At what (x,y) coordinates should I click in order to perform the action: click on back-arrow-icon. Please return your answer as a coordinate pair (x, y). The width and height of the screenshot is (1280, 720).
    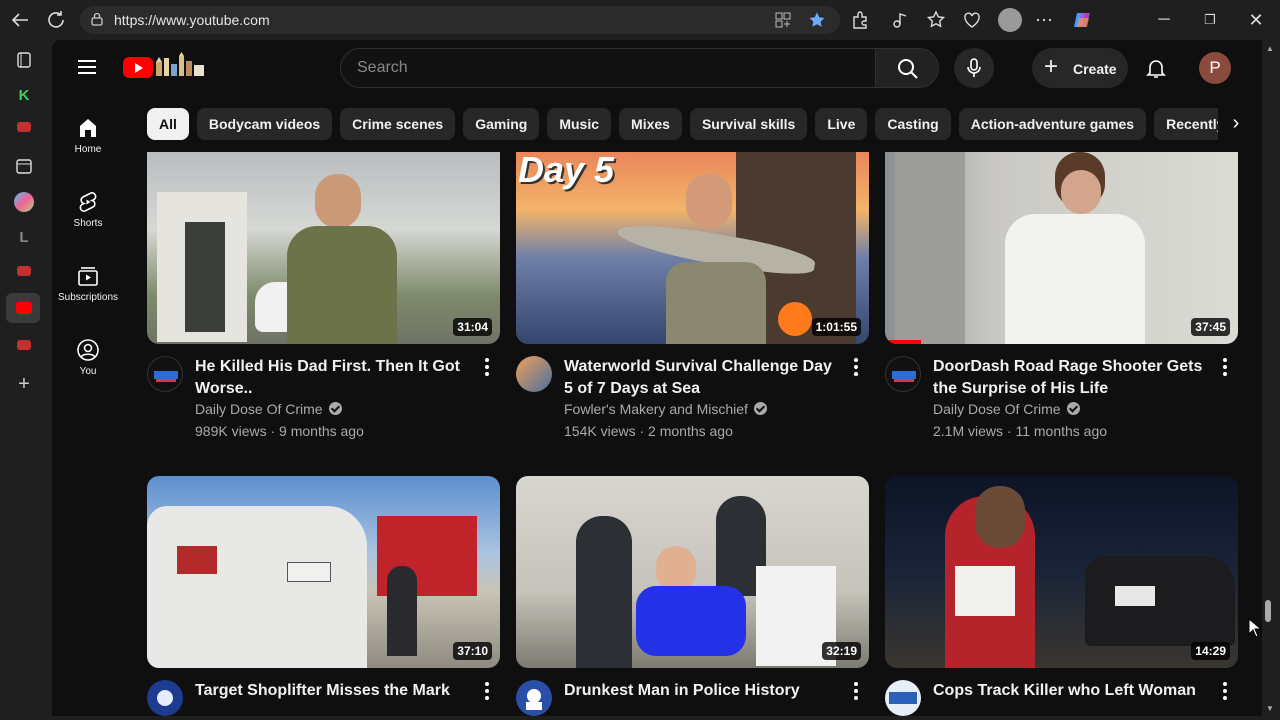
    Looking at the image, I should click on (20, 20).